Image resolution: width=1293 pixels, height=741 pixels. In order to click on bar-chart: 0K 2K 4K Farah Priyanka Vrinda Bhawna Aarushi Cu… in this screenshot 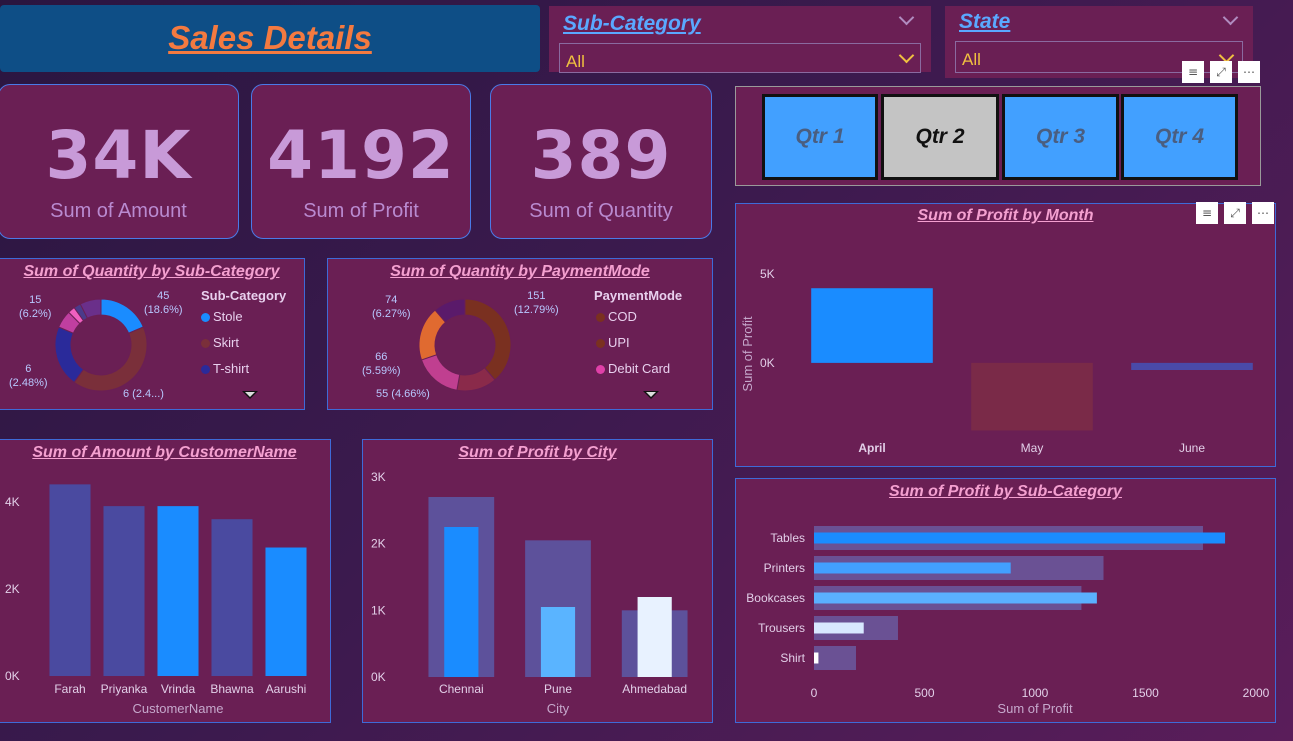, I will do `click(156, 600)`.